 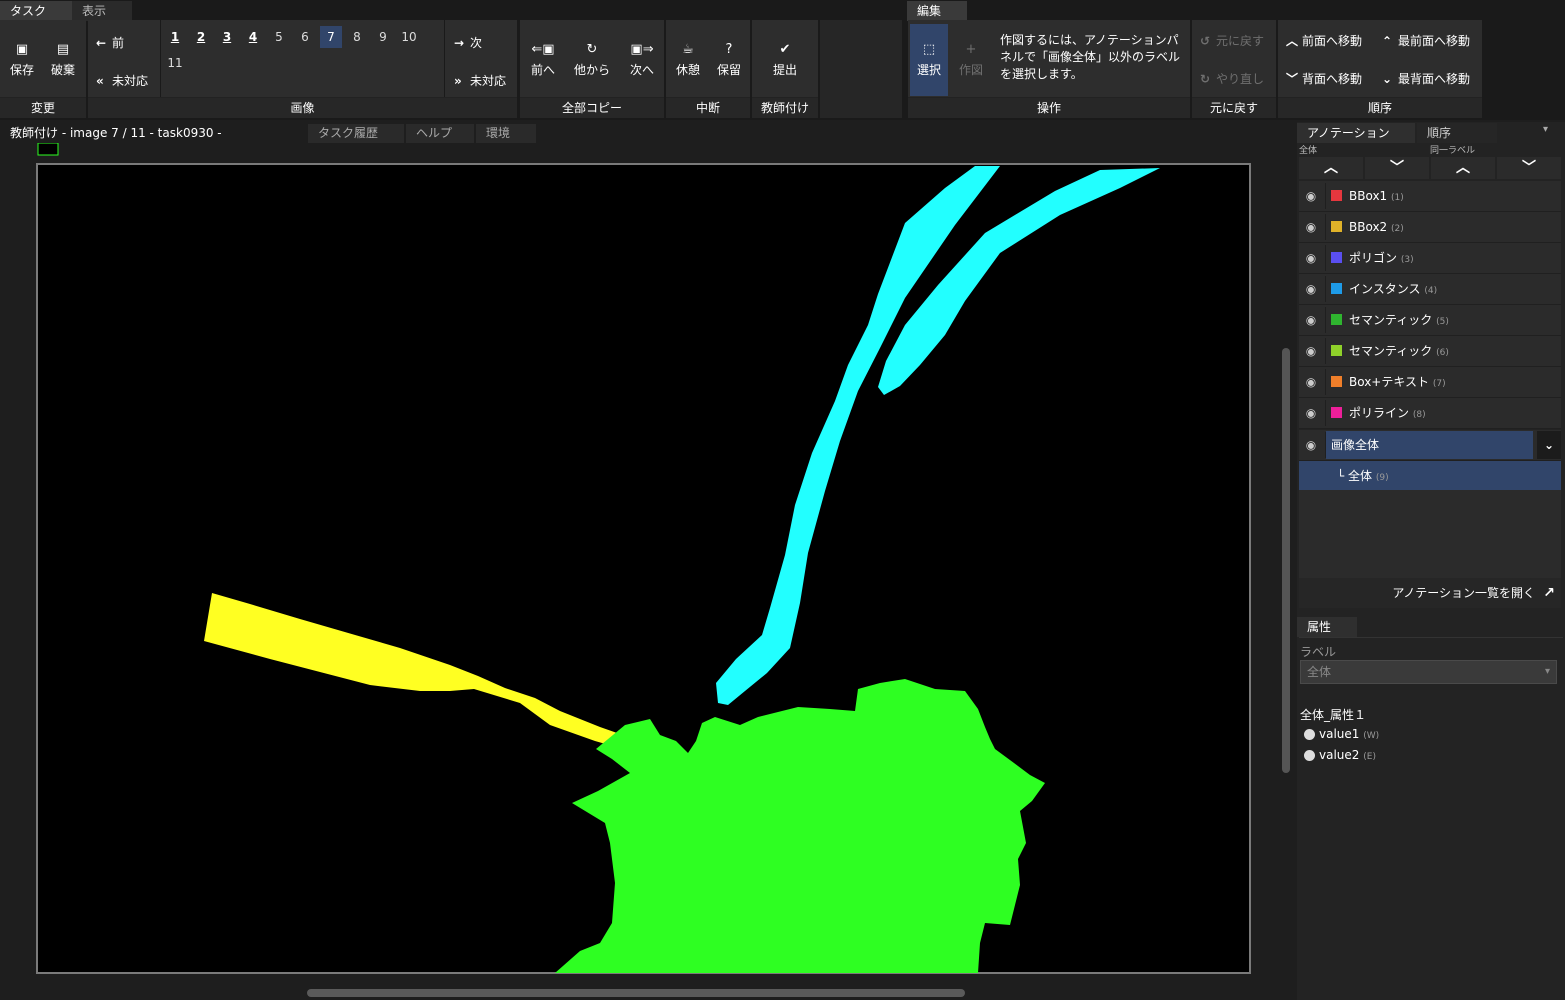 I want to click on page-7-button: 7, so click(x=331, y=37).